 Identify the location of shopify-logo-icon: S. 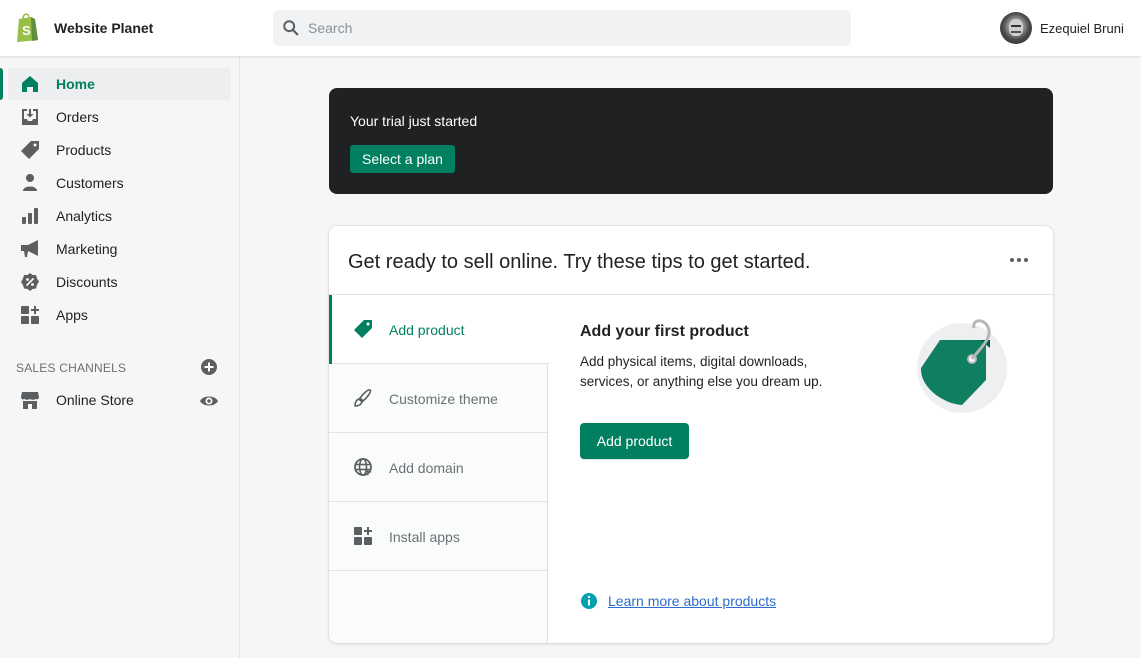
(27, 27).